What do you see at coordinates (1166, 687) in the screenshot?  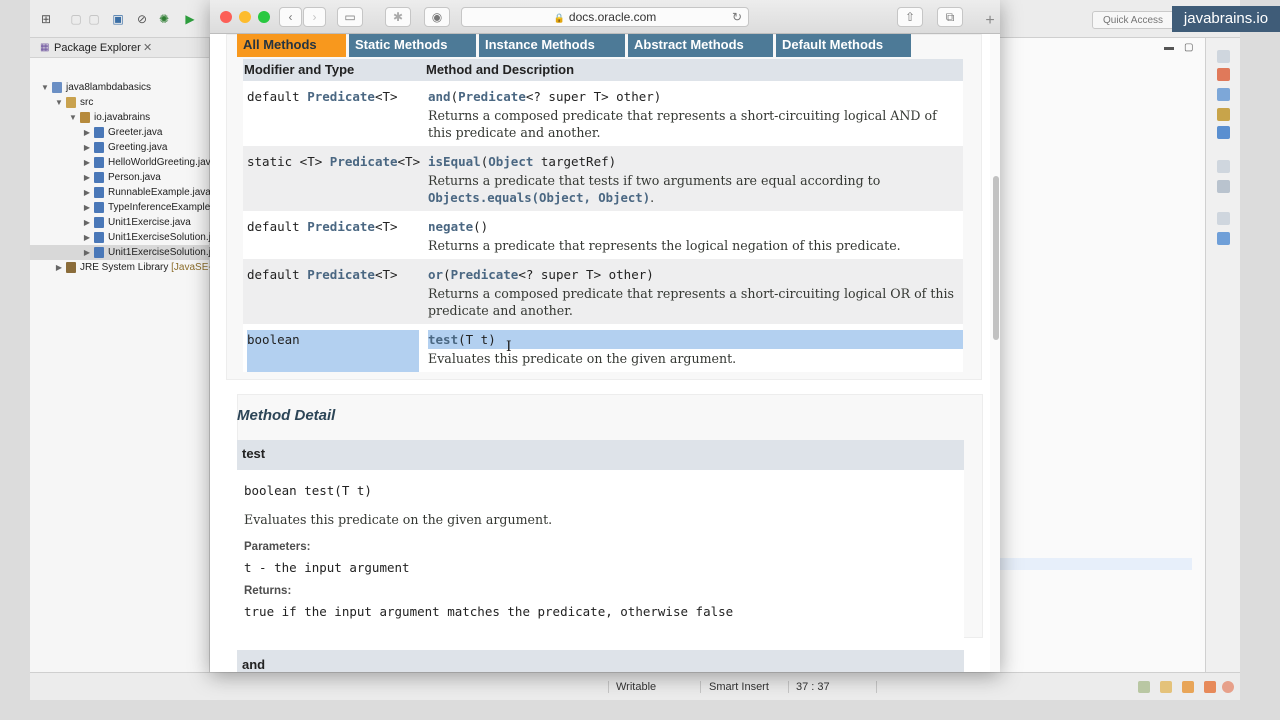 I see `book-icon` at bounding box center [1166, 687].